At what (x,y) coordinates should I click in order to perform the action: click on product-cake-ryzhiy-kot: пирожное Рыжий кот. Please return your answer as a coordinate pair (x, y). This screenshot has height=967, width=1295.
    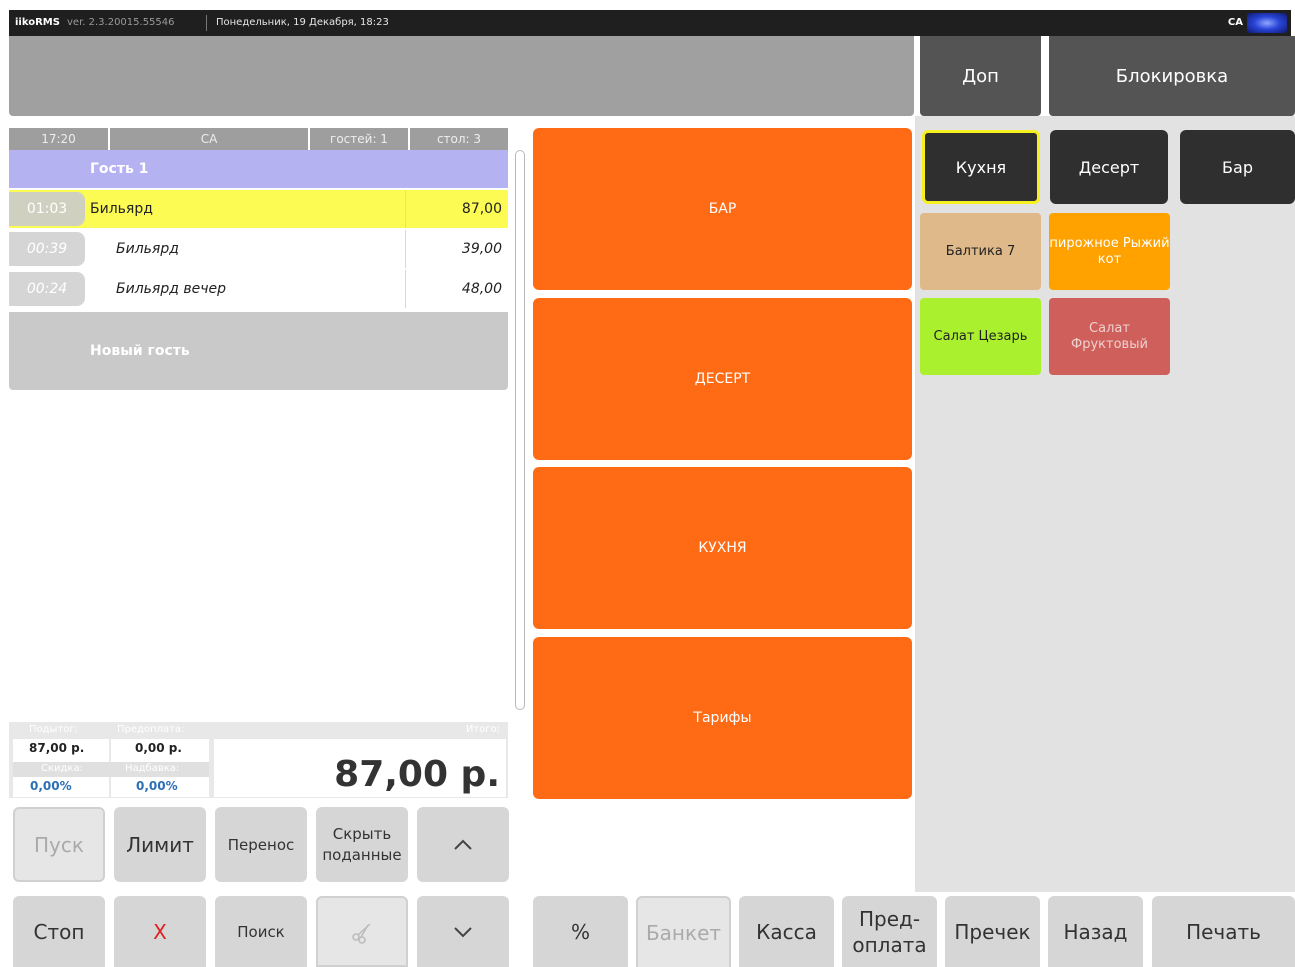
    Looking at the image, I should click on (1109, 251).